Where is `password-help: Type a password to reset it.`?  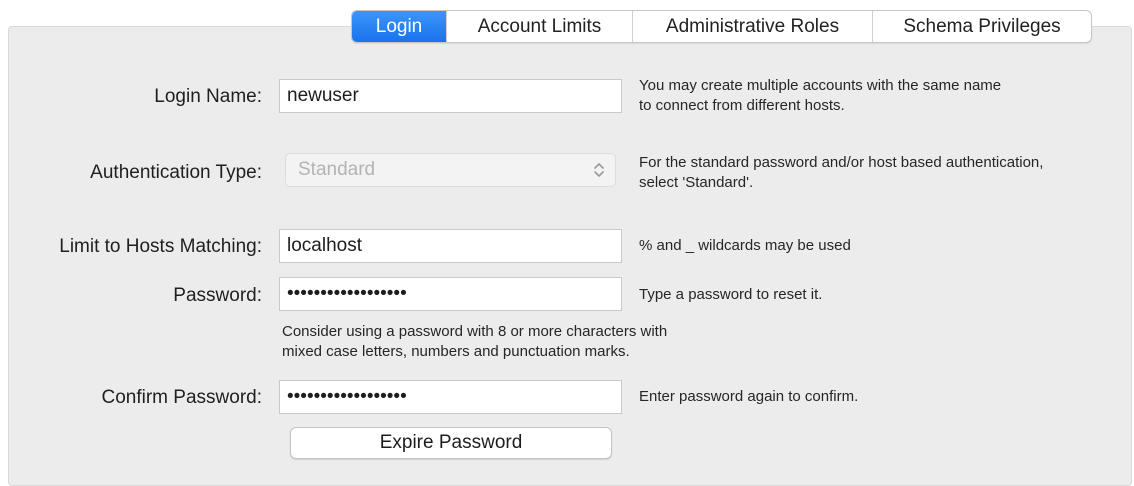 password-help: Type a password to reset it. is located at coordinates (731, 294).